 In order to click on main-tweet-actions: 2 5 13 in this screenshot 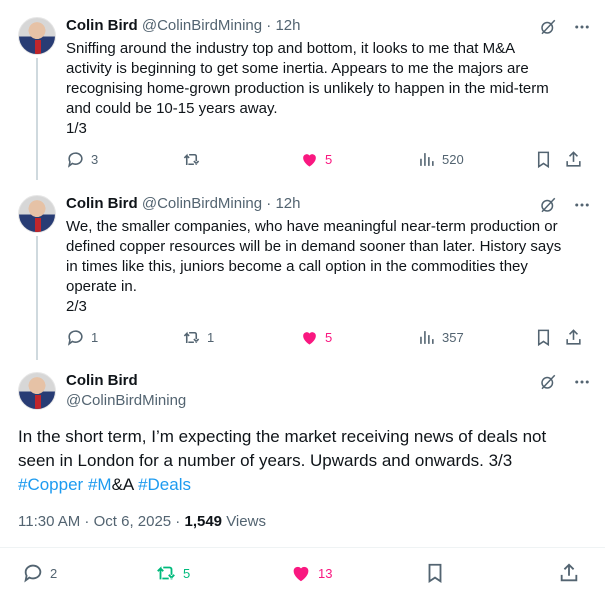, I will do `click(303, 574)`.